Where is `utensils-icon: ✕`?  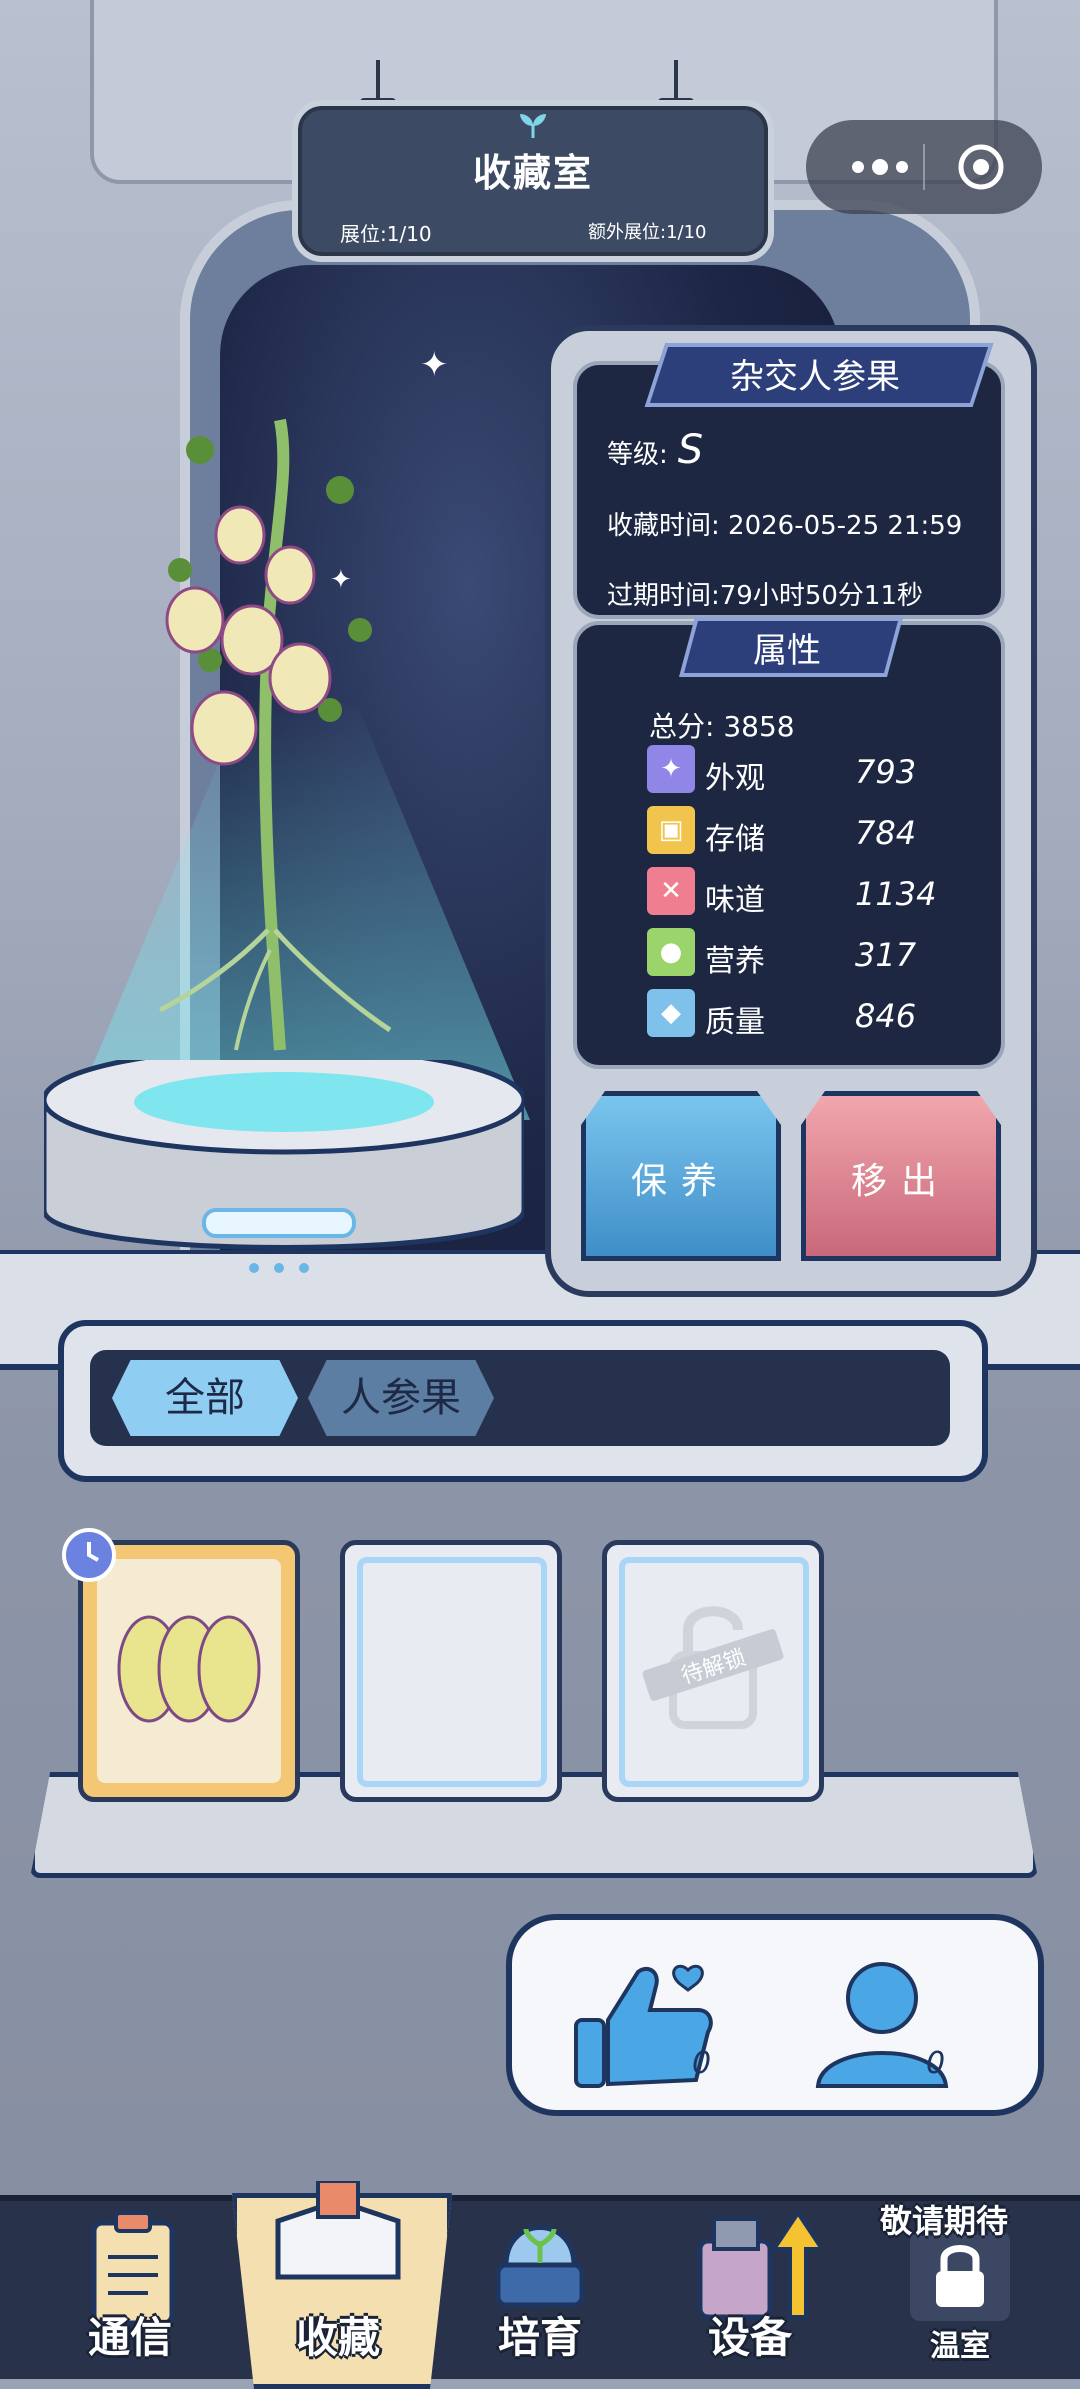 utensils-icon: ✕ is located at coordinates (671, 891).